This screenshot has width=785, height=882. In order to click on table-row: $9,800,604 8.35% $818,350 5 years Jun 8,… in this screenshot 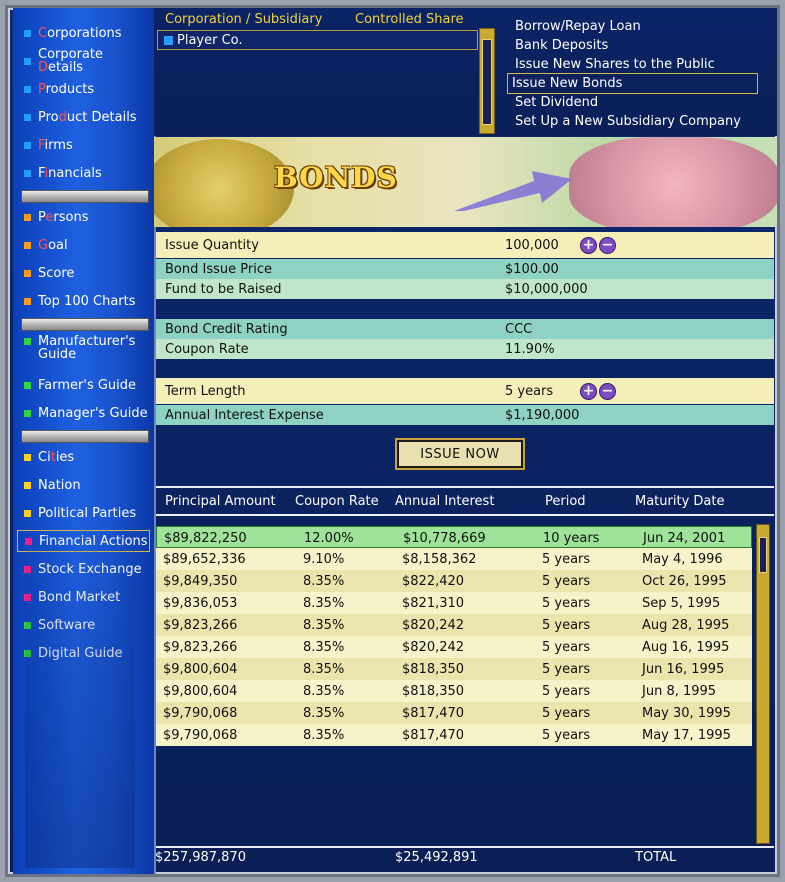, I will do `click(454, 691)`.